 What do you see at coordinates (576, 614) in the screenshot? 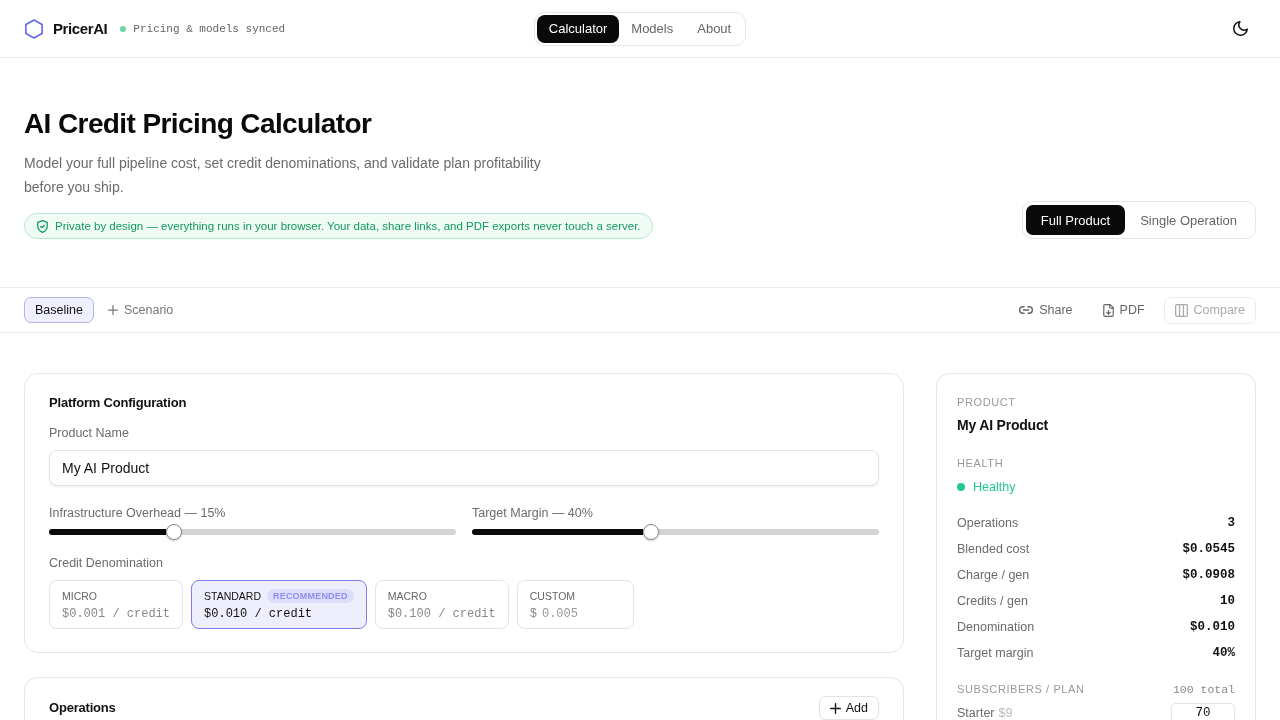
I see `custom-denomination-field: 0.005` at bounding box center [576, 614].